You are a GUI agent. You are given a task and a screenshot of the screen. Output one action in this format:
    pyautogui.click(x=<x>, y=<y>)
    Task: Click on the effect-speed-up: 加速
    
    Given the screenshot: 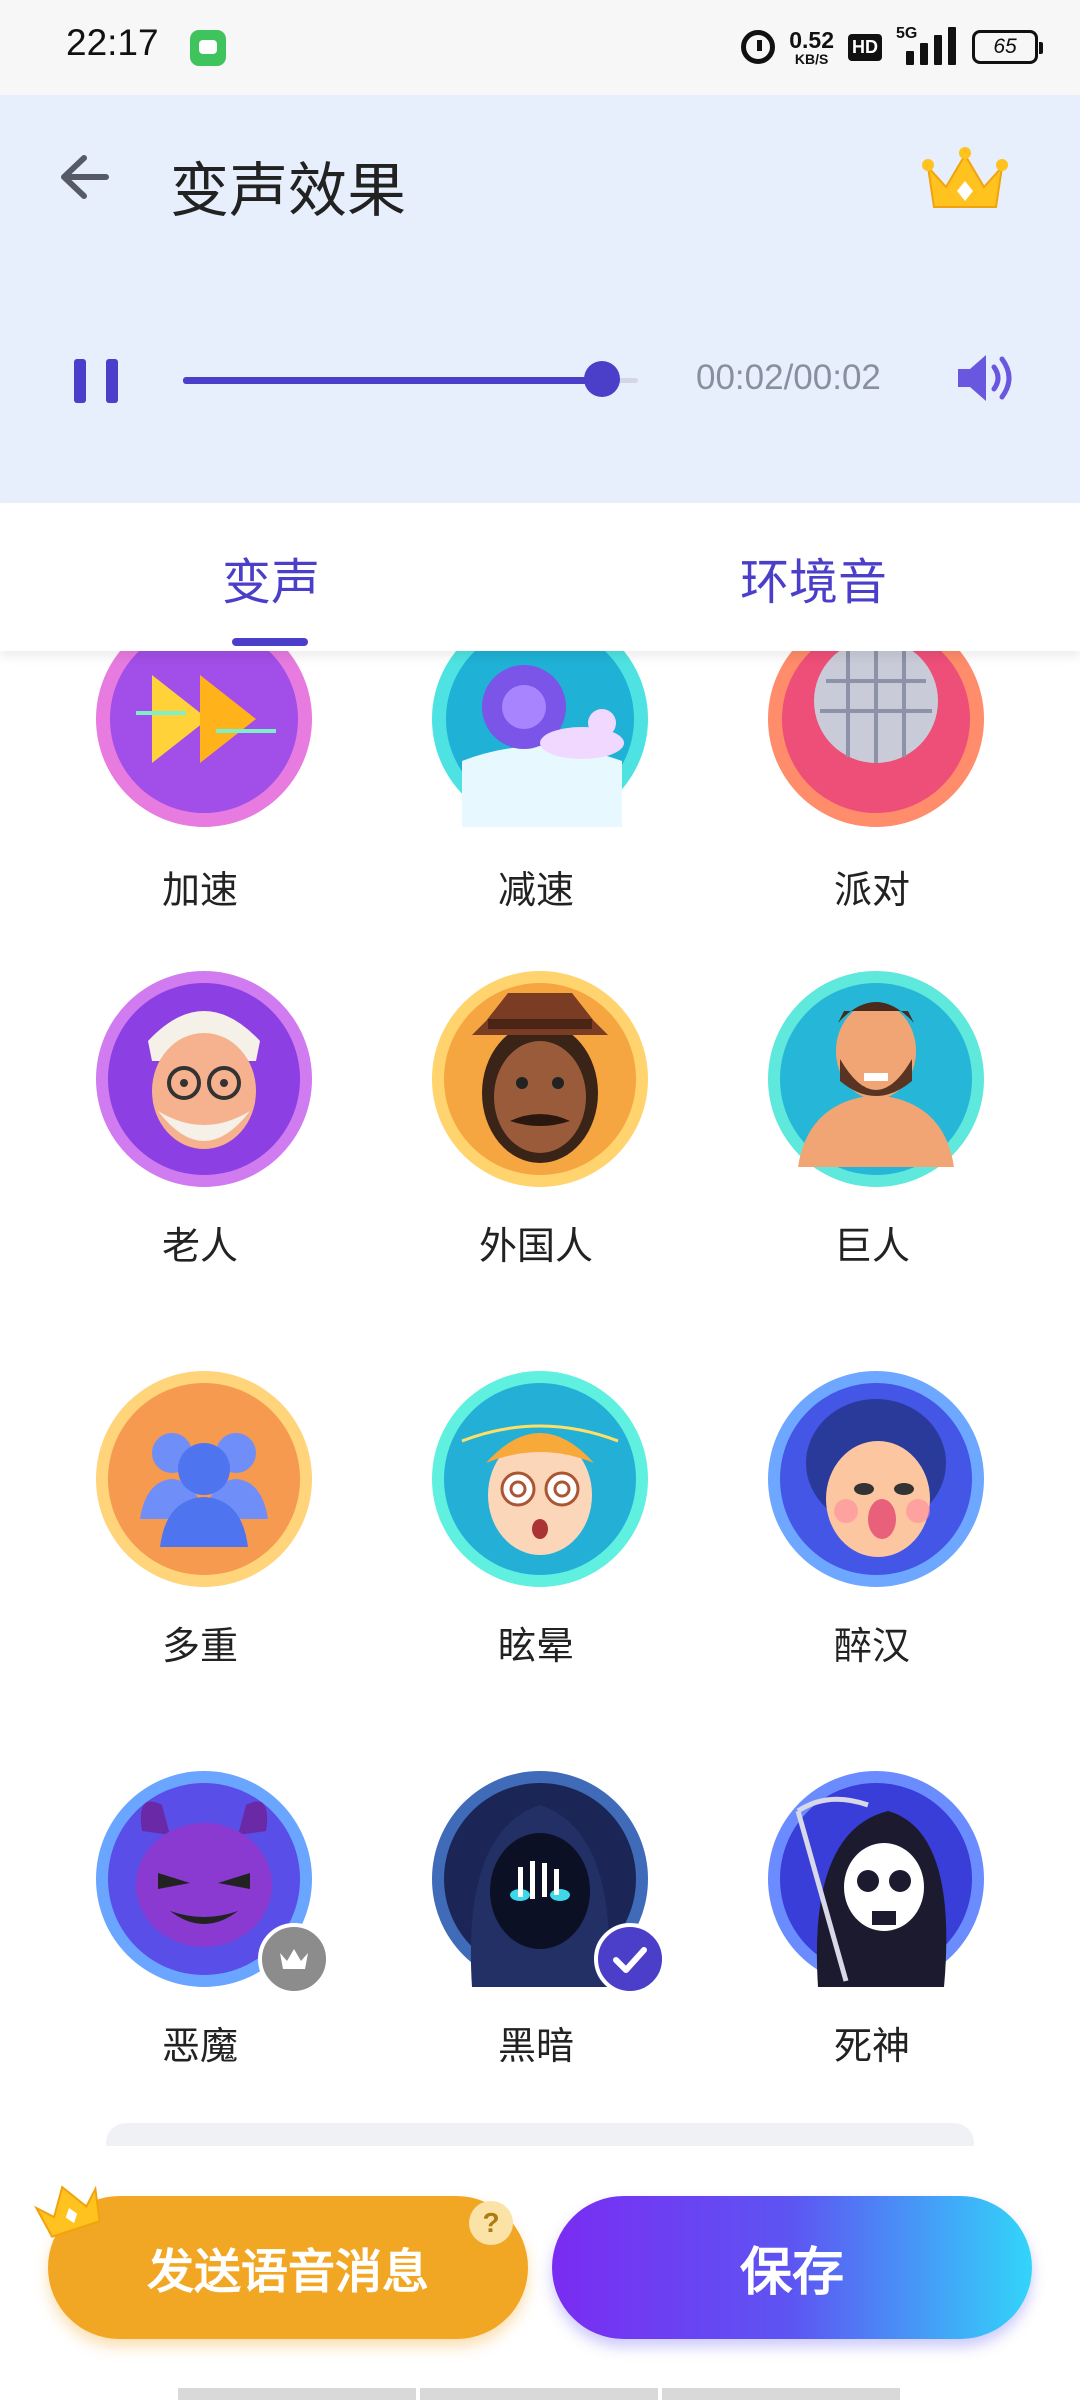 What is the action you would take?
    pyautogui.click(x=192, y=801)
    